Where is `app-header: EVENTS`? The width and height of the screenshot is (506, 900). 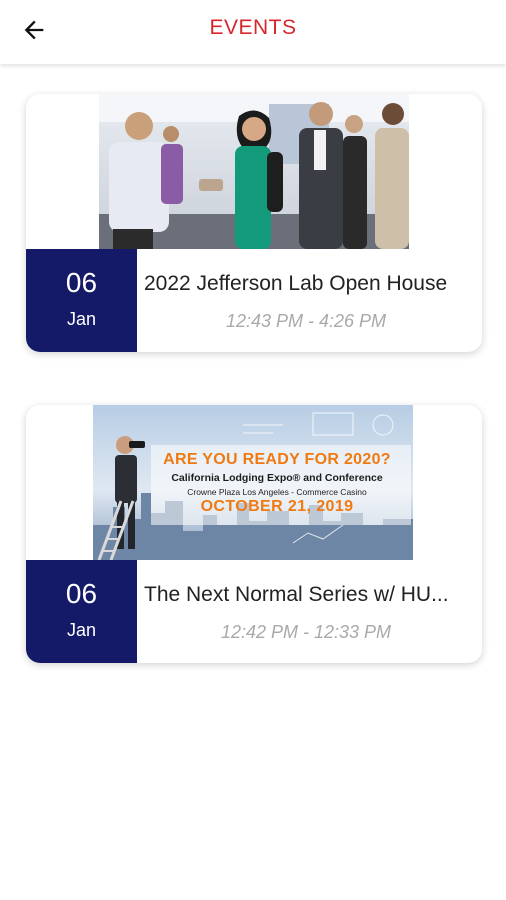
app-header: EVENTS is located at coordinates (253, 32).